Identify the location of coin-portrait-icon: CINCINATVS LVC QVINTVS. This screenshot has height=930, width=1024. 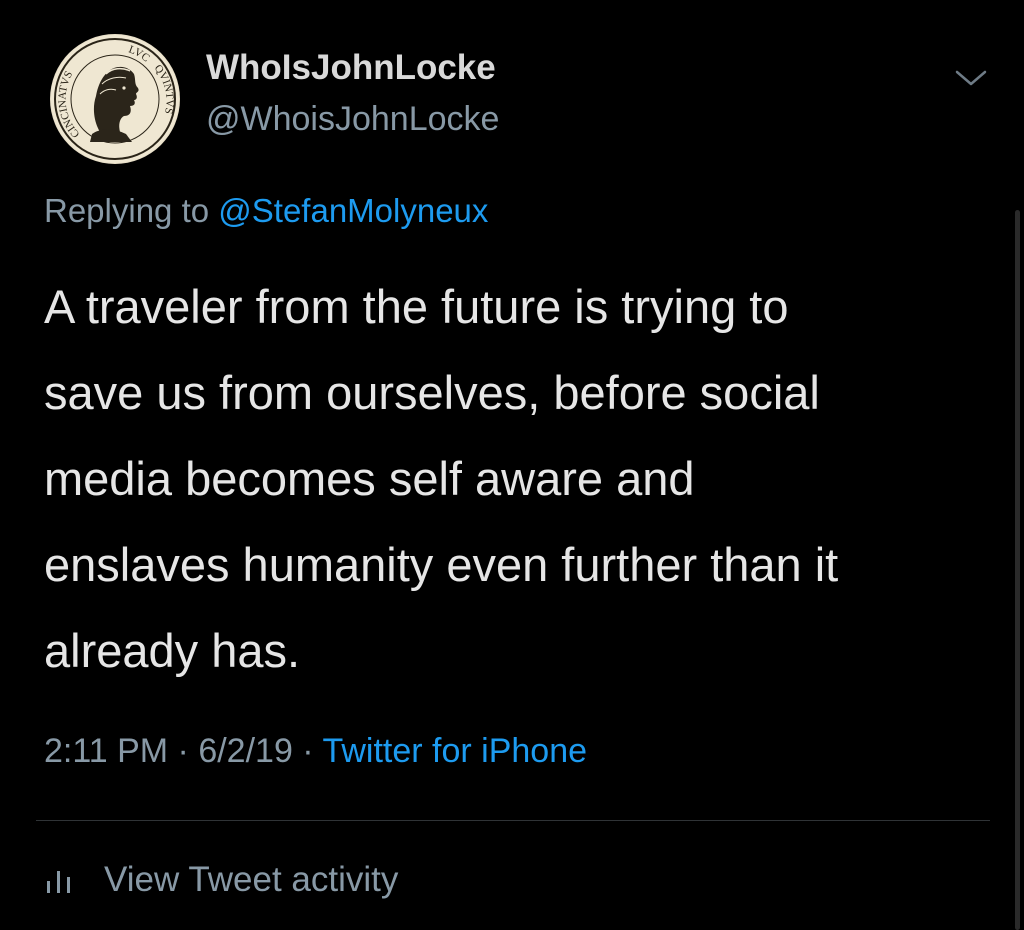
(115, 99).